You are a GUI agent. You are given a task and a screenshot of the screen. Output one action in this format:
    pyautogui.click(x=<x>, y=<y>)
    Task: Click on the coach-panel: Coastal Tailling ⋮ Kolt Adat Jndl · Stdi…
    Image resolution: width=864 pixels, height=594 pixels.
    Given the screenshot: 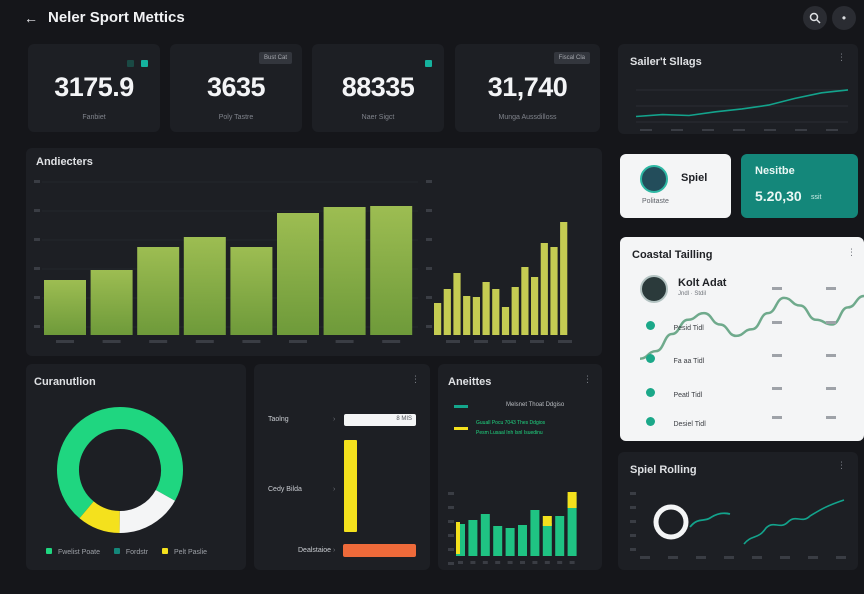 What is the action you would take?
    pyautogui.click(x=742, y=339)
    